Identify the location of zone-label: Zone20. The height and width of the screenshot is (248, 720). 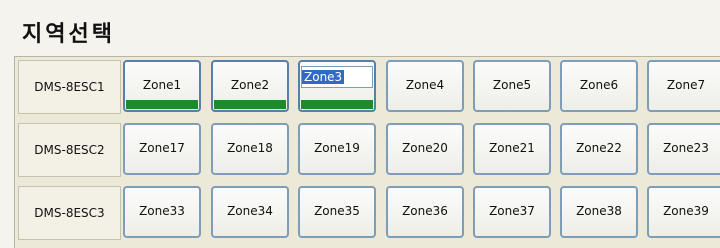
(425, 148).